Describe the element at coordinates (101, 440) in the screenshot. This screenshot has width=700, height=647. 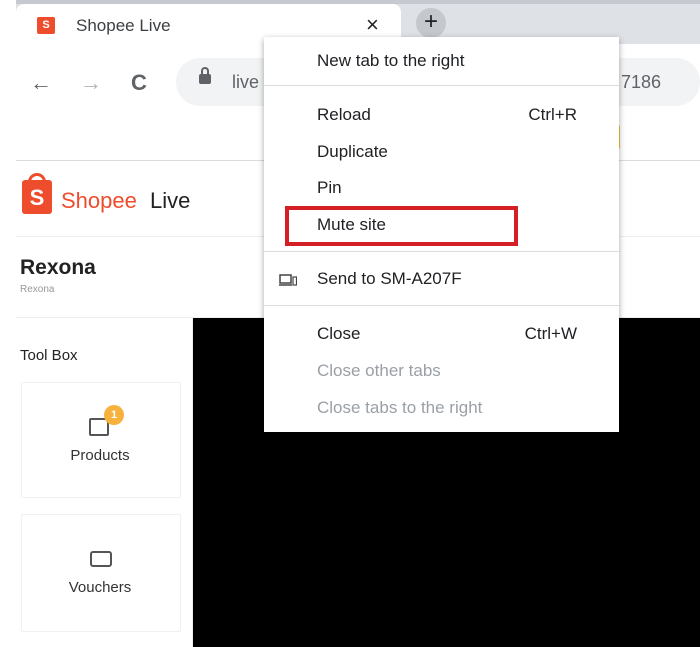
I see `products-card` at that location.